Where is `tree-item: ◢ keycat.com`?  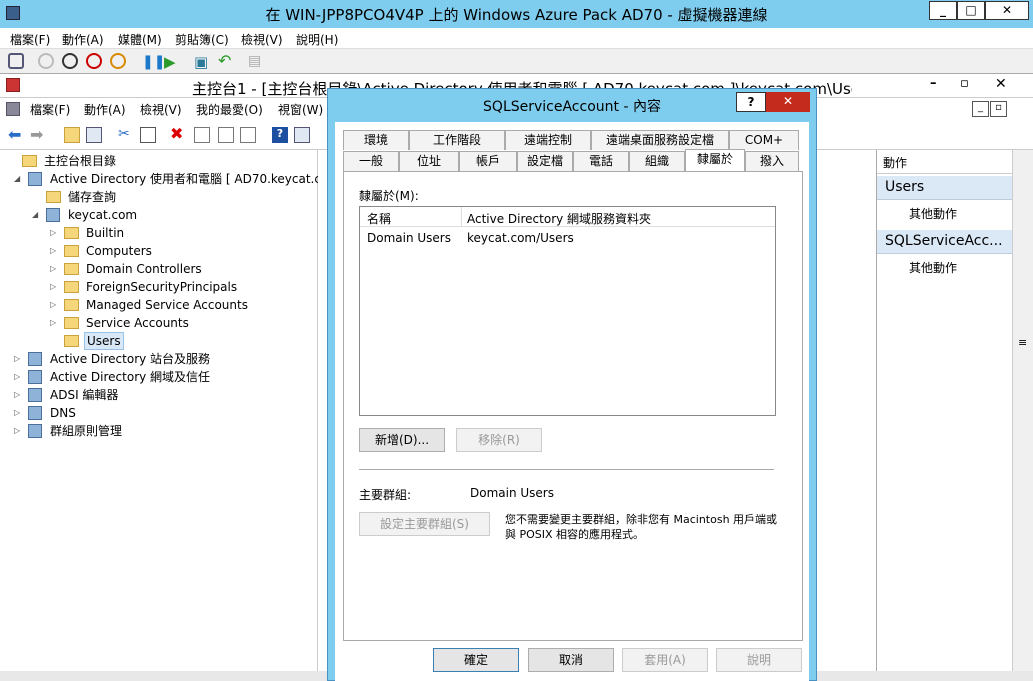
tree-item: ◢ keycat.com is located at coordinates (174, 215).